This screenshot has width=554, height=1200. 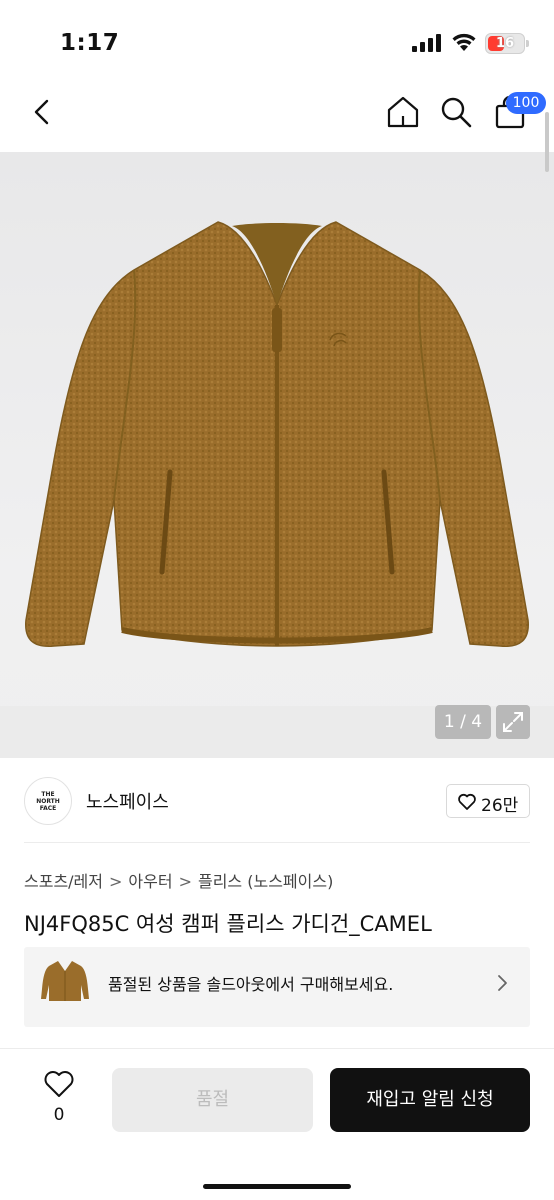 I want to click on banner-text: 품절된 상품을 솔드아웃에서 구매해보세요., so click(x=251, y=984).